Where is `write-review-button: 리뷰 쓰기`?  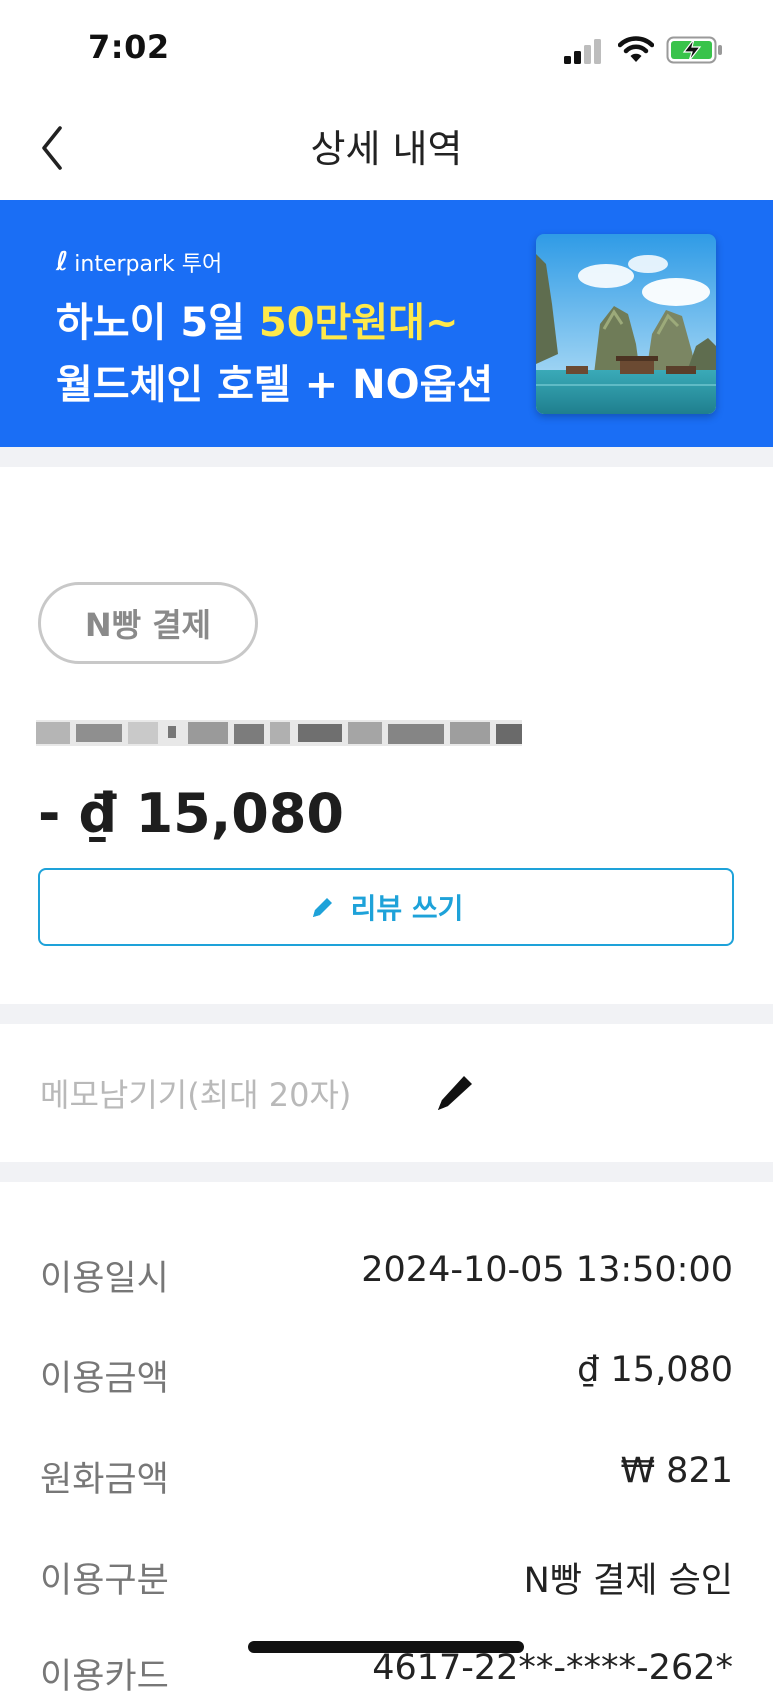
write-review-button: 리뷰 쓰기 is located at coordinates (386, 907).